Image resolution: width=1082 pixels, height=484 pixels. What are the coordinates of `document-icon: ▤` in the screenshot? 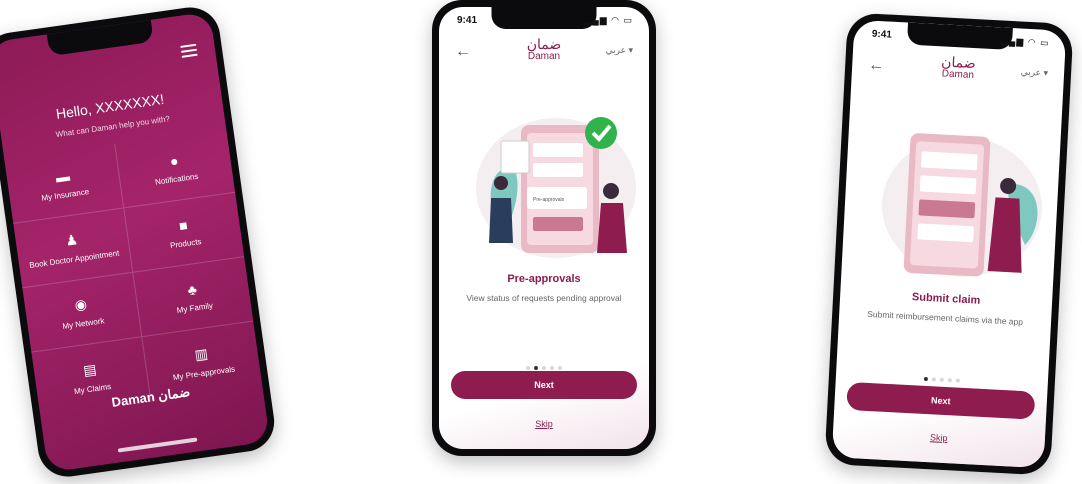 It's located at (90, 369).